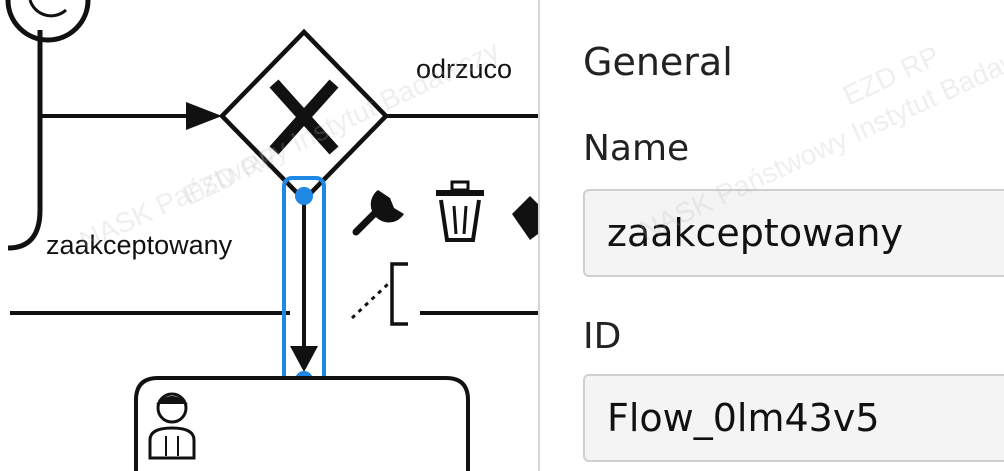 The height and width of the screenshot is (471, 1004). I want to click on incoming-flow-arrow, so click(204, 116).